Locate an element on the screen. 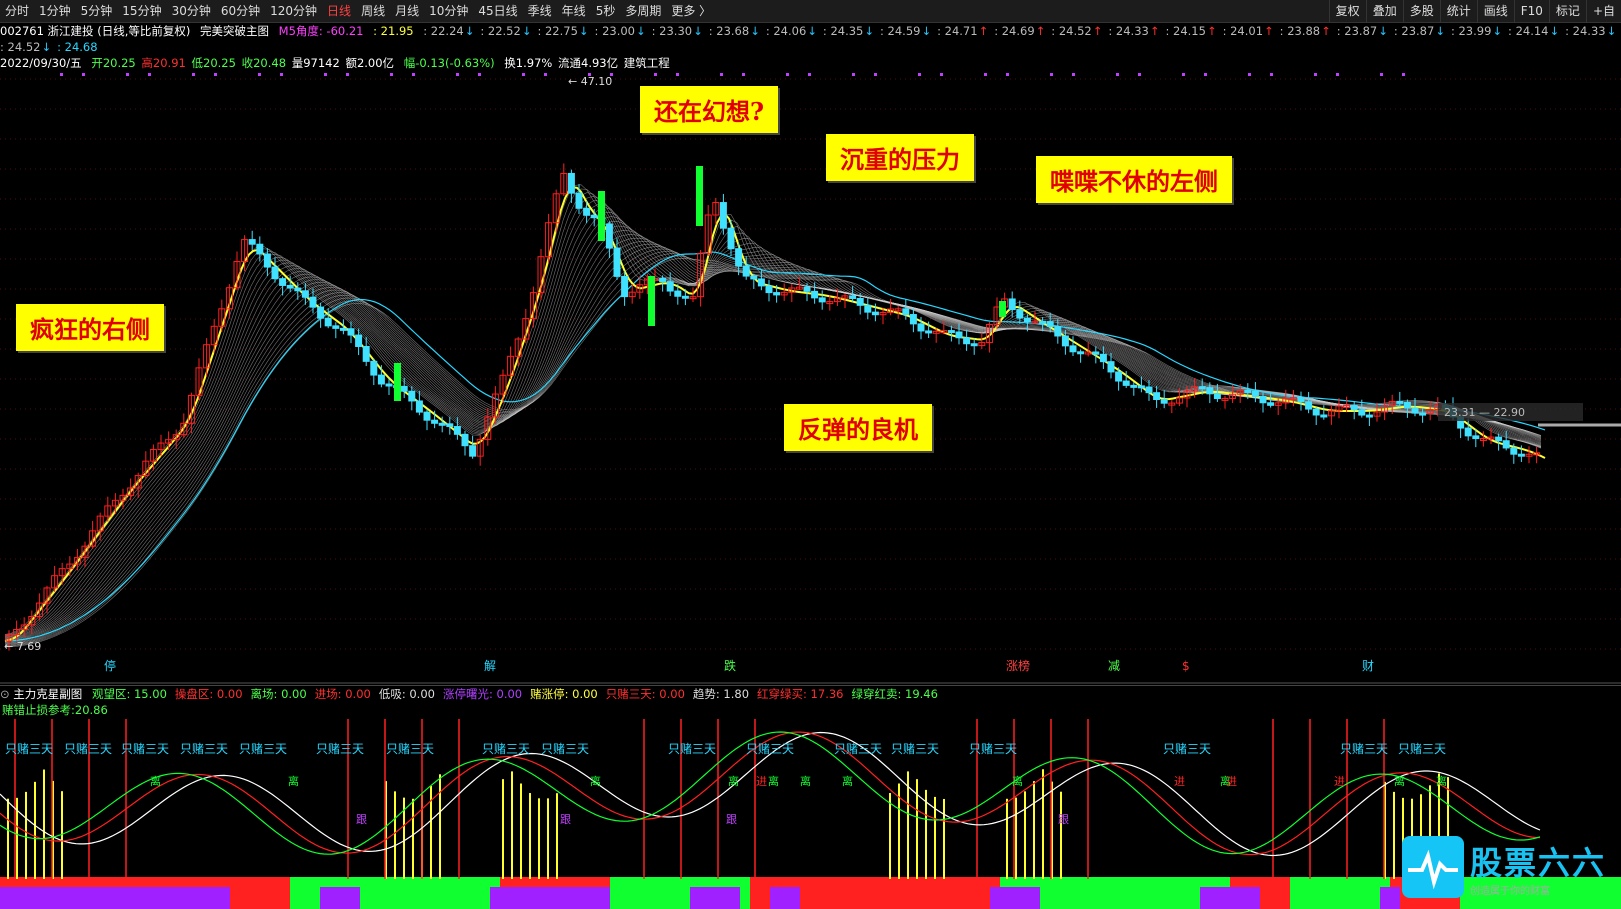 The image size is (1621, 909). period-tab: 分时 is located at coordinates (17, 11).